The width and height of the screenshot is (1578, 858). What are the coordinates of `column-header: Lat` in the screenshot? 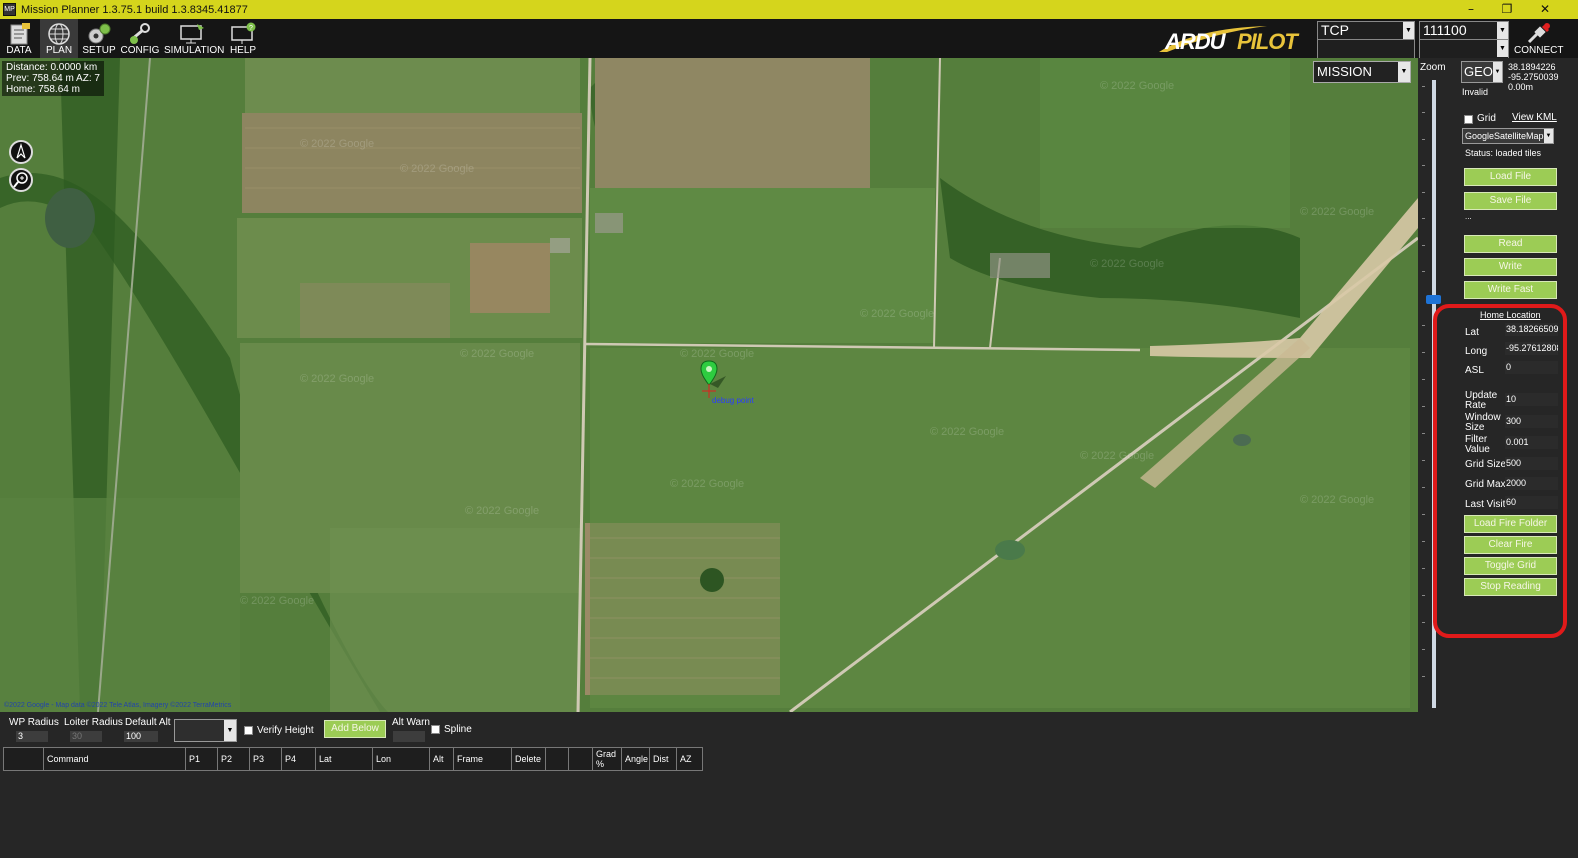 It's located at (344, 759).